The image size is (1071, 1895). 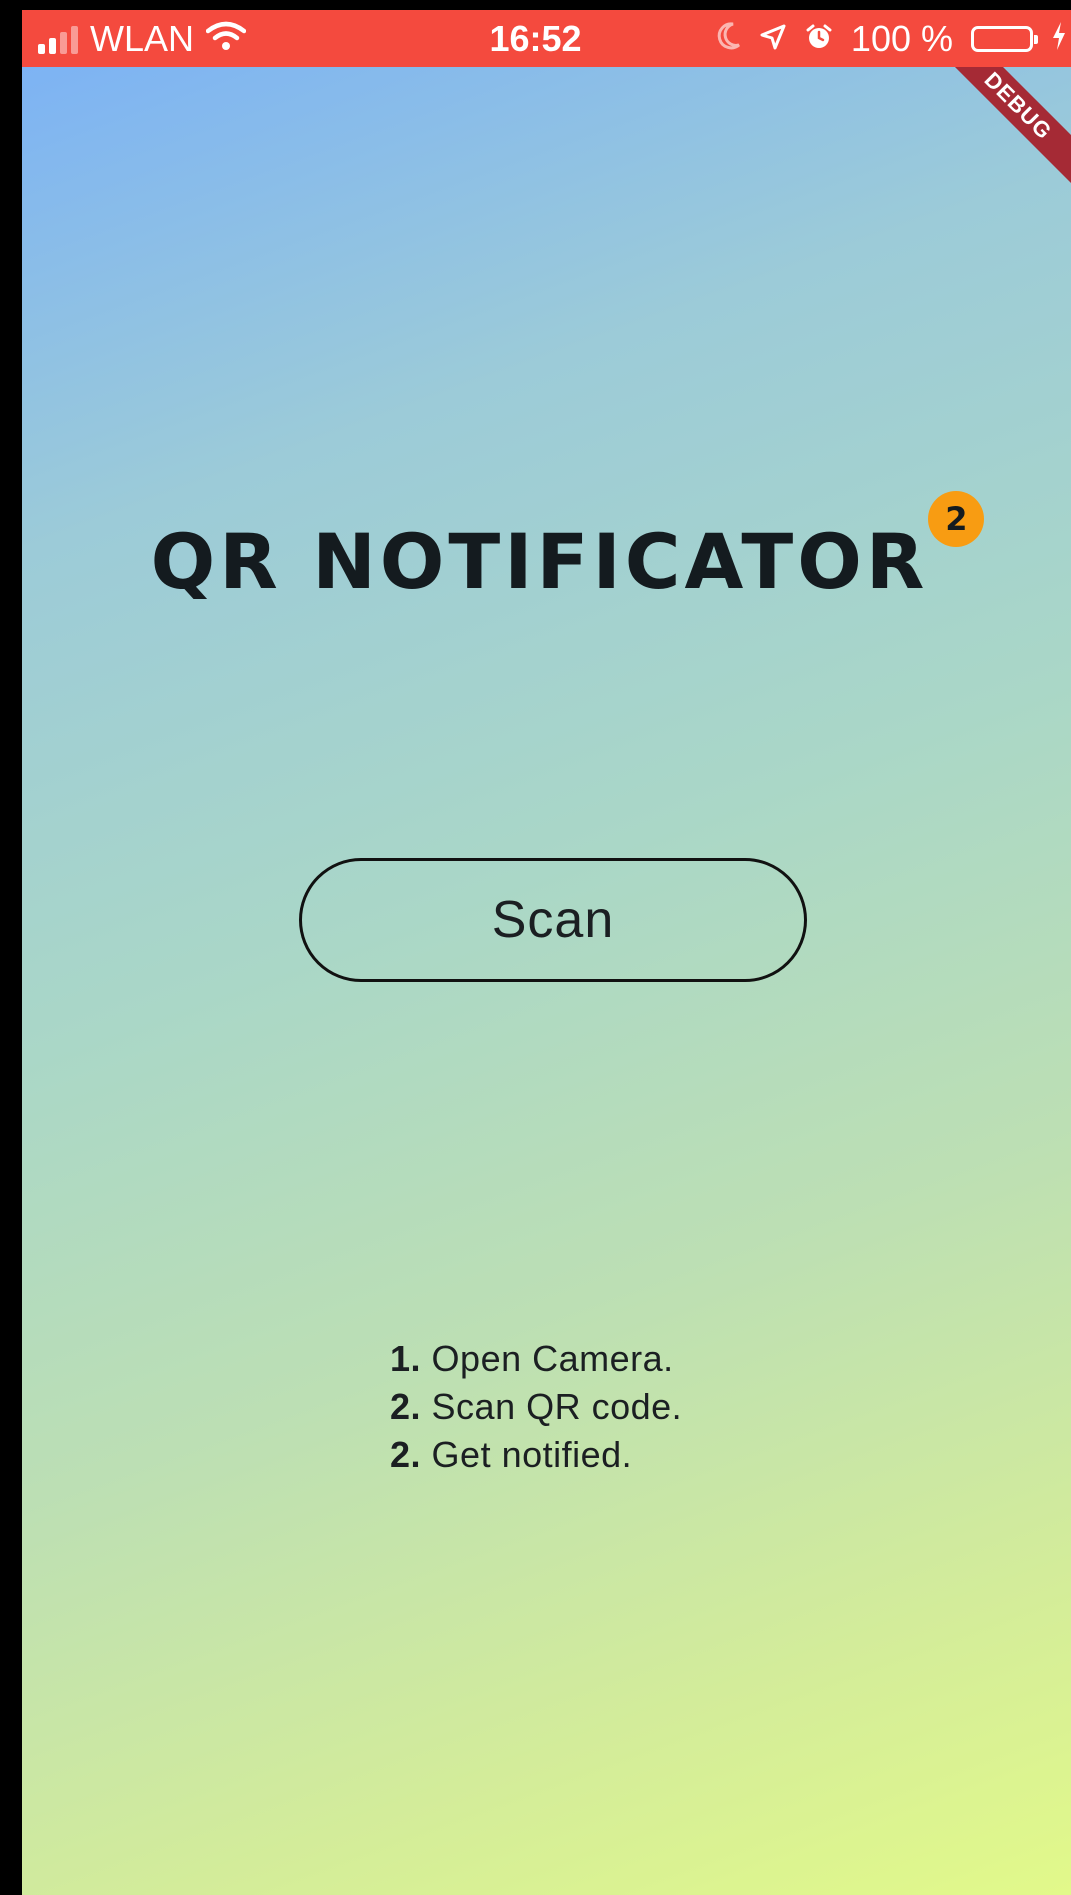 I want to click on step-number: 1., so click(x=406, y=1358).